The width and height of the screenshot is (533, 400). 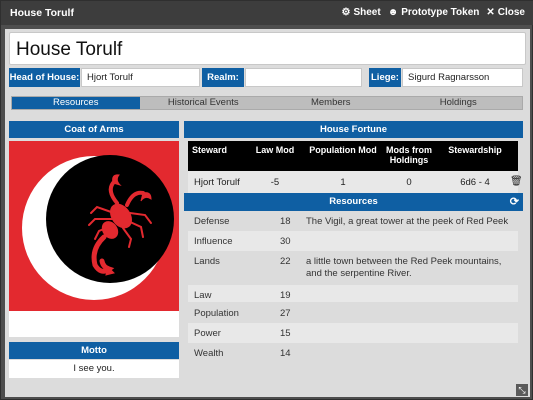 What do you see at coordinates (275, 150) in the screenshot?
I see `col-law-mod: Law Mod` at bounding box center [275, 150].